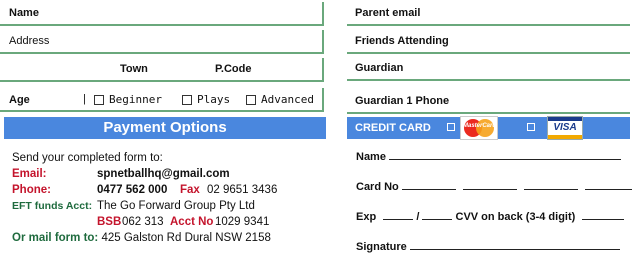  Describe the element at coordinates (176, 206) in the screenshot. I see `eft-value: The Go Forward Group Pty Ltd` at that location.